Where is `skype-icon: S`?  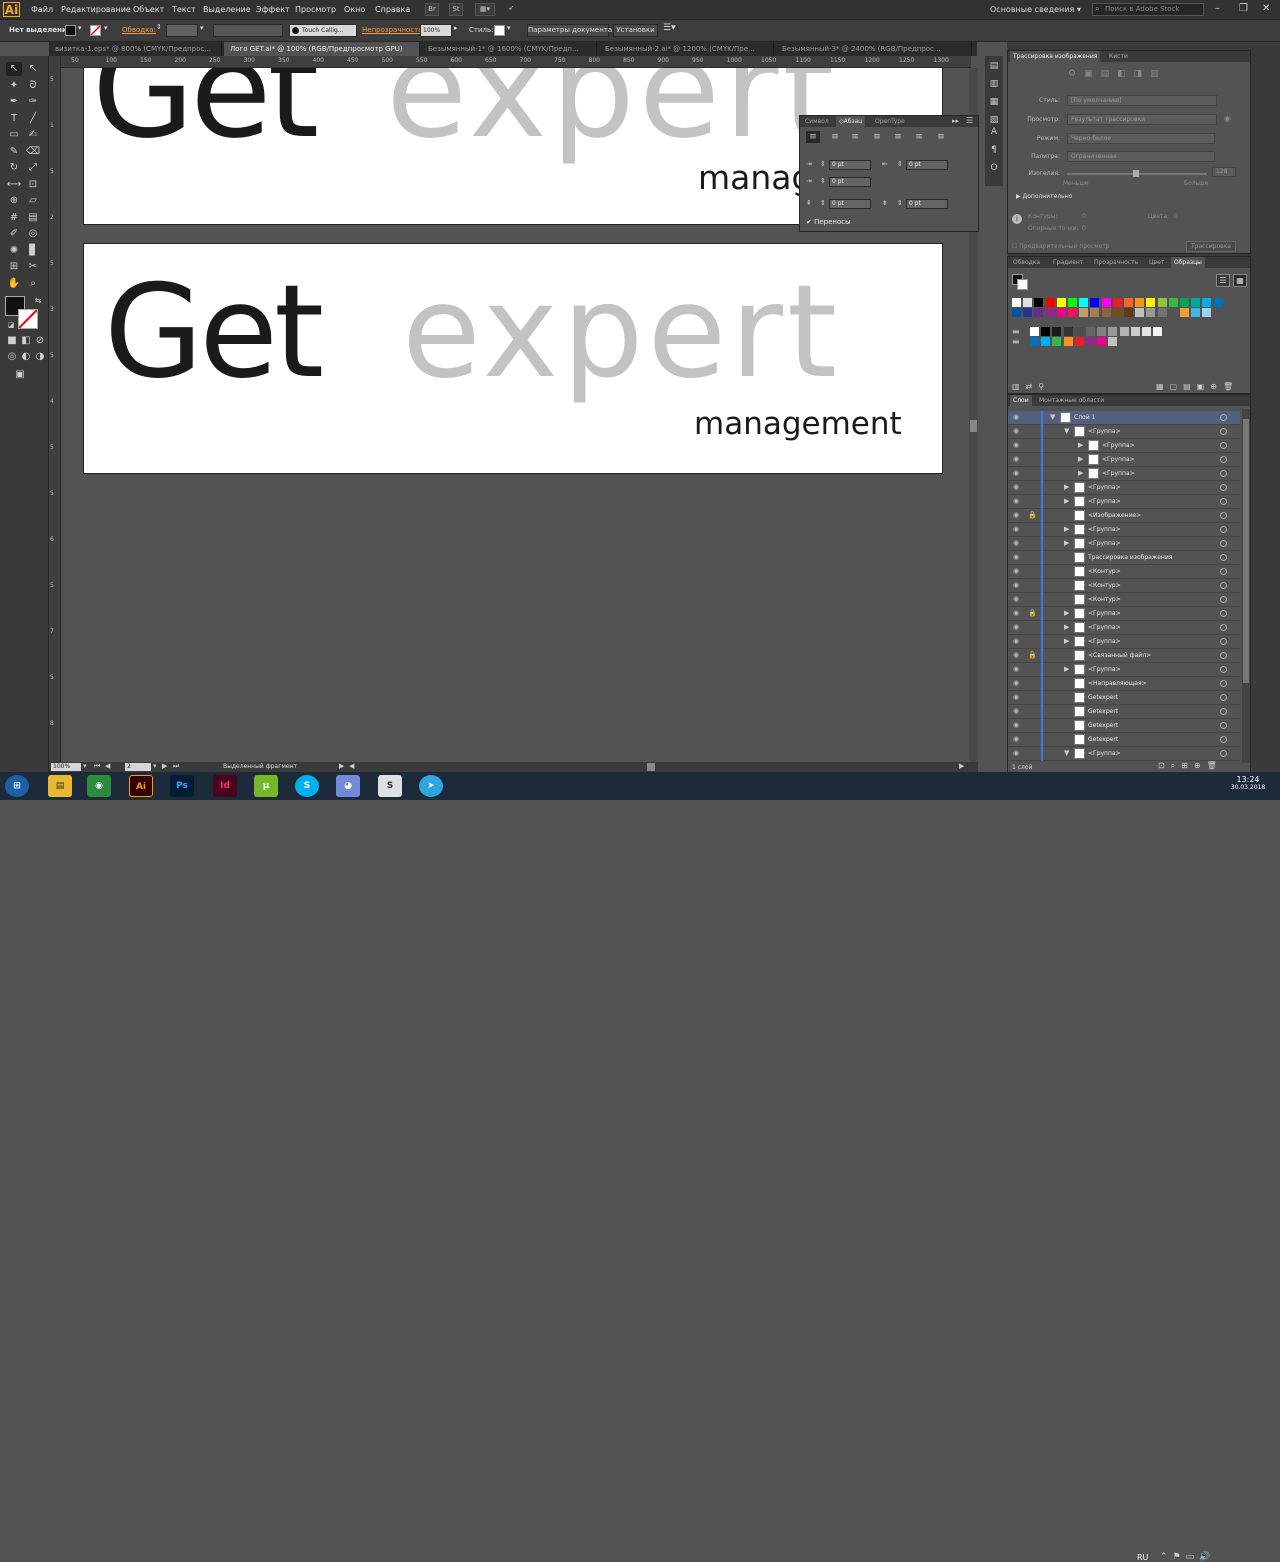
skype-icon: S is located at coordinates (307, 786).